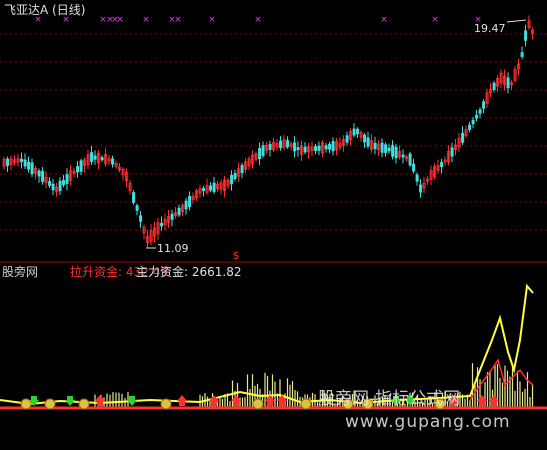 The image size is (547, 450). What do you see at coordinates (516, 21) in the screenshot?
I see `high-price-arrow` at bounding box center [516, 21].